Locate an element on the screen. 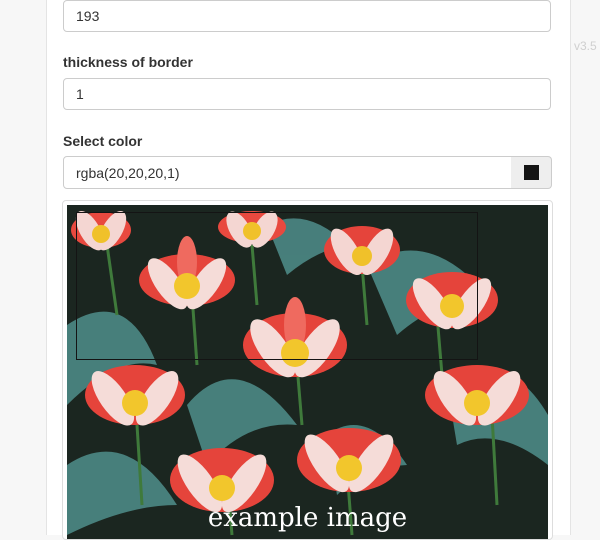  image-caption: example image is located at coordinates (307, 518).